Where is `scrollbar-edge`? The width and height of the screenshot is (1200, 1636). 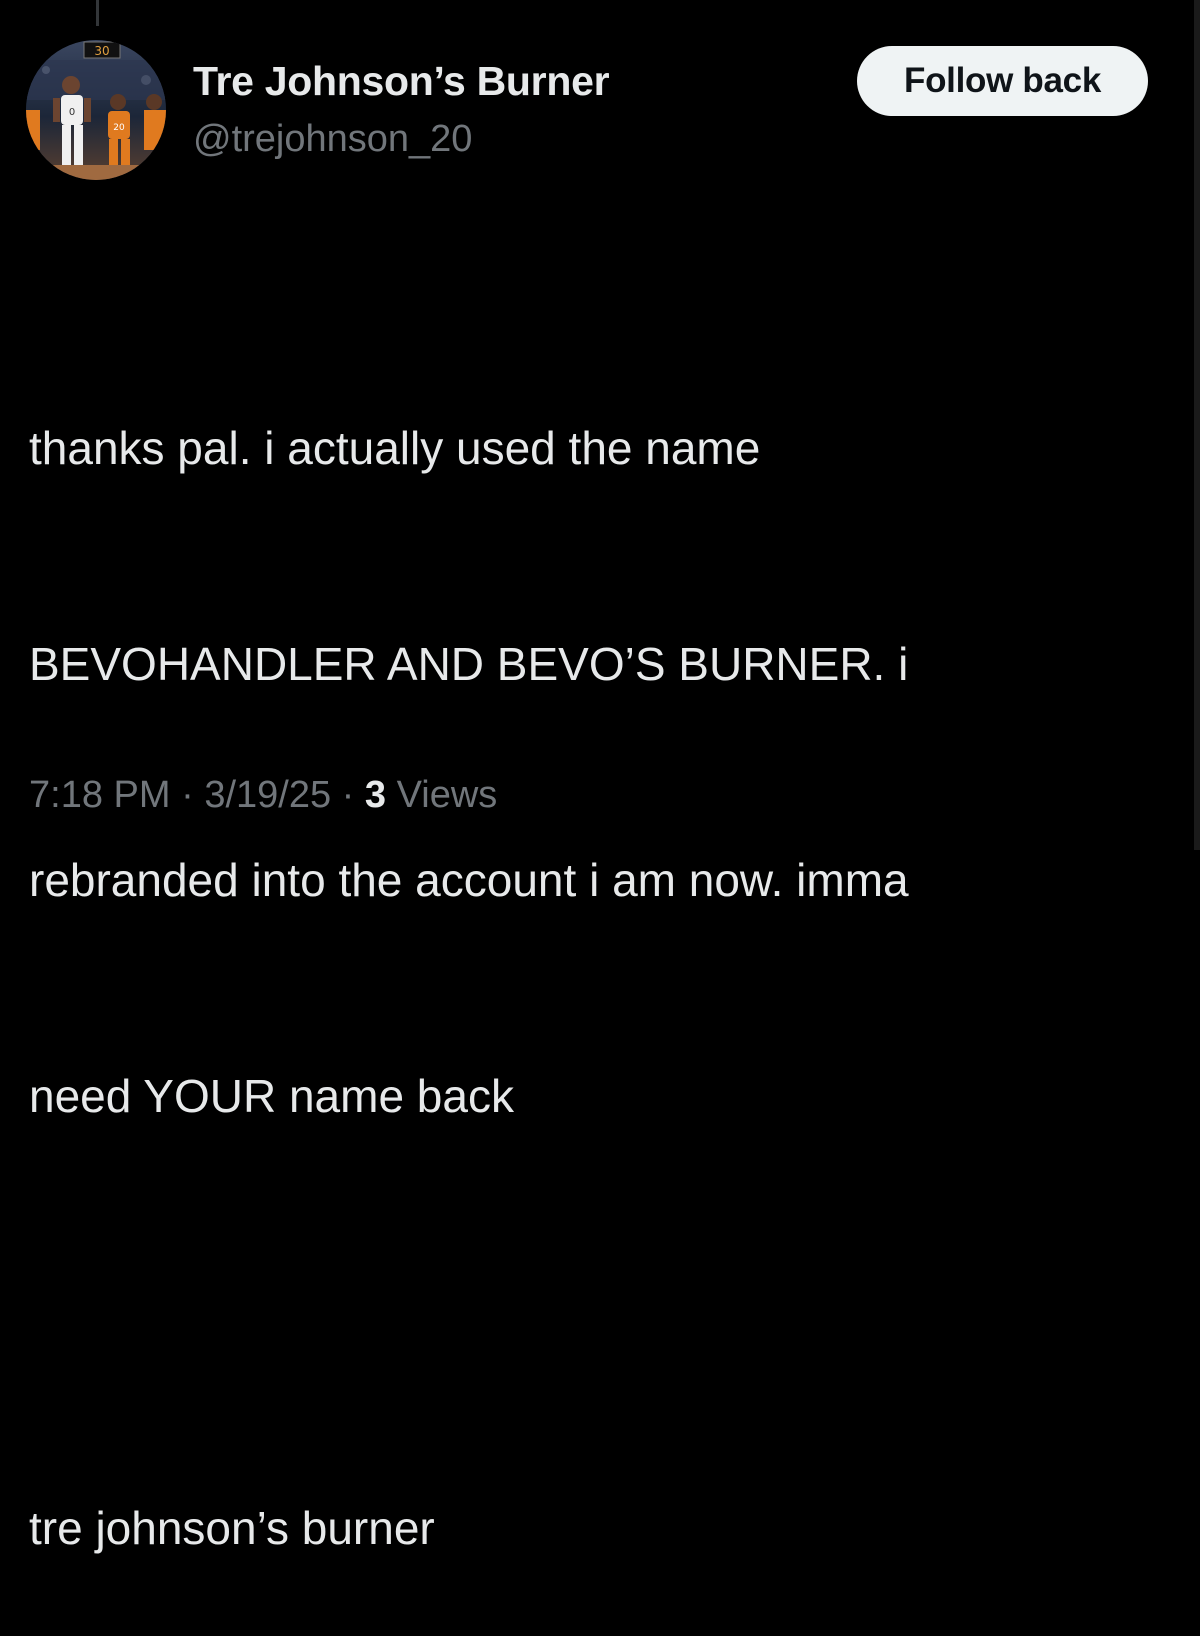 scrollbar-edge is located at coordinates (1197, 425).